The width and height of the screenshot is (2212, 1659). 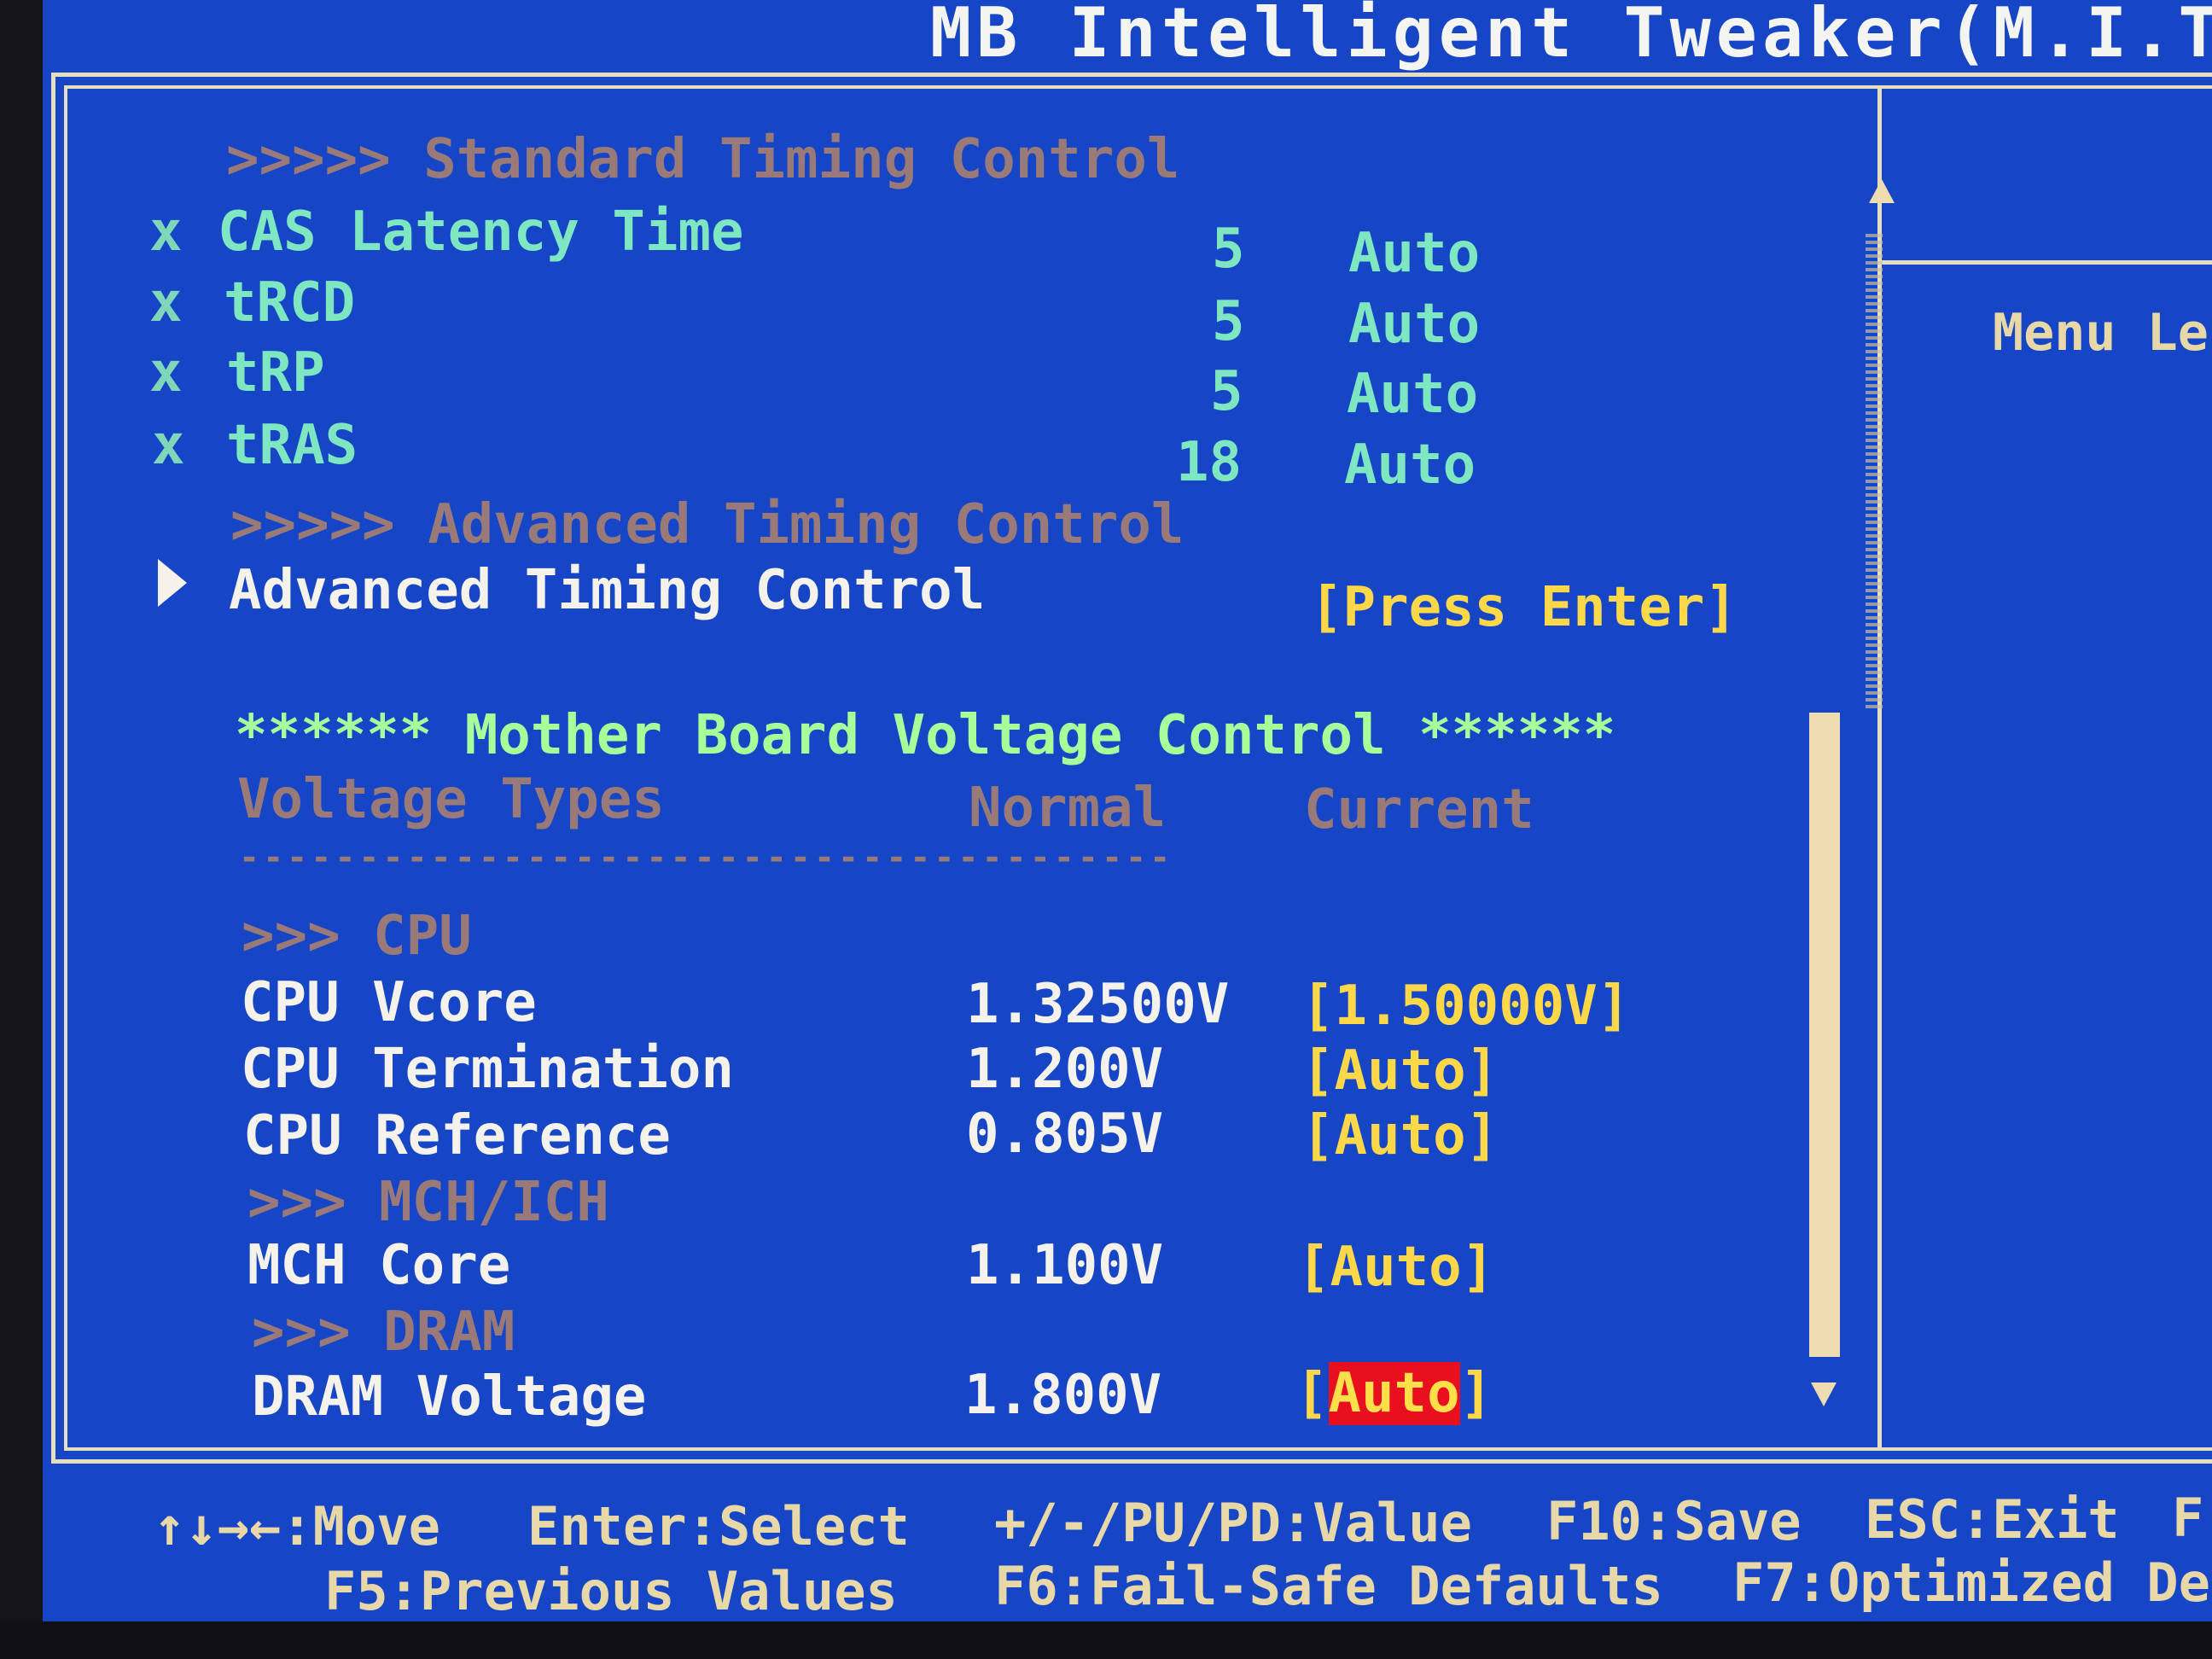 I want to click on trp-setting: Auto, so click(x=1412, y=394).